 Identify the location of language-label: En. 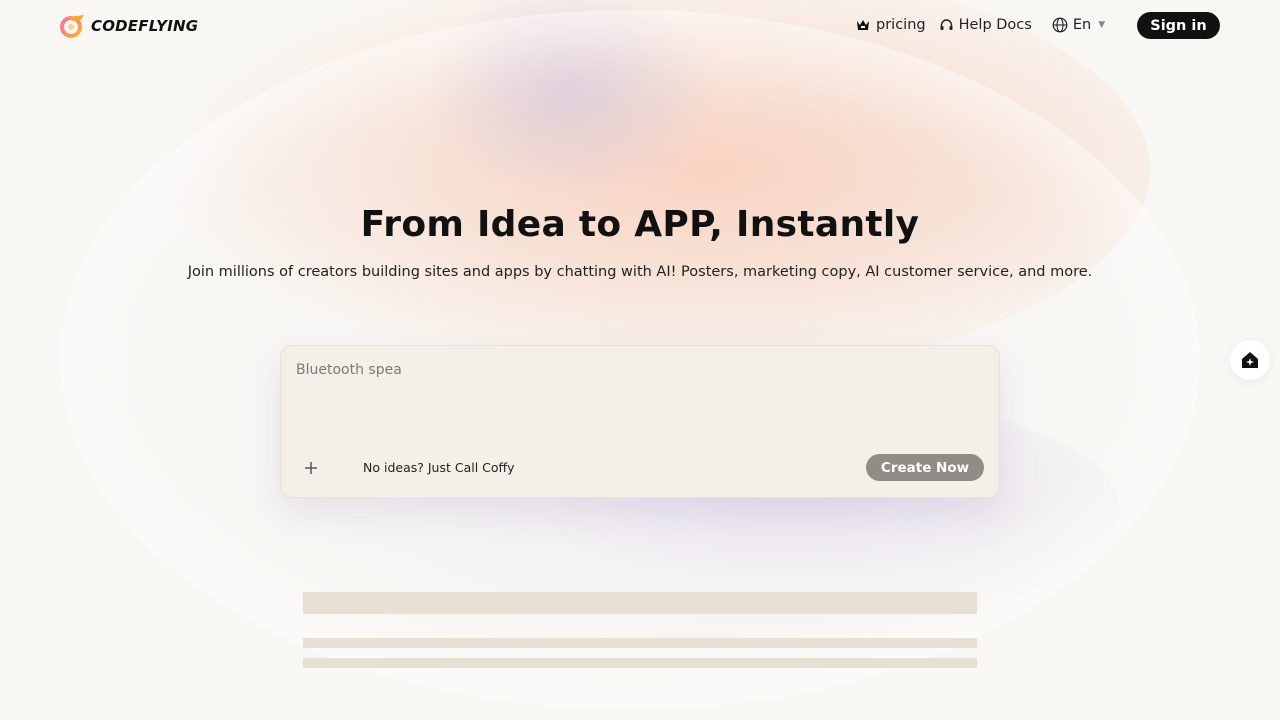
(1082, 25).